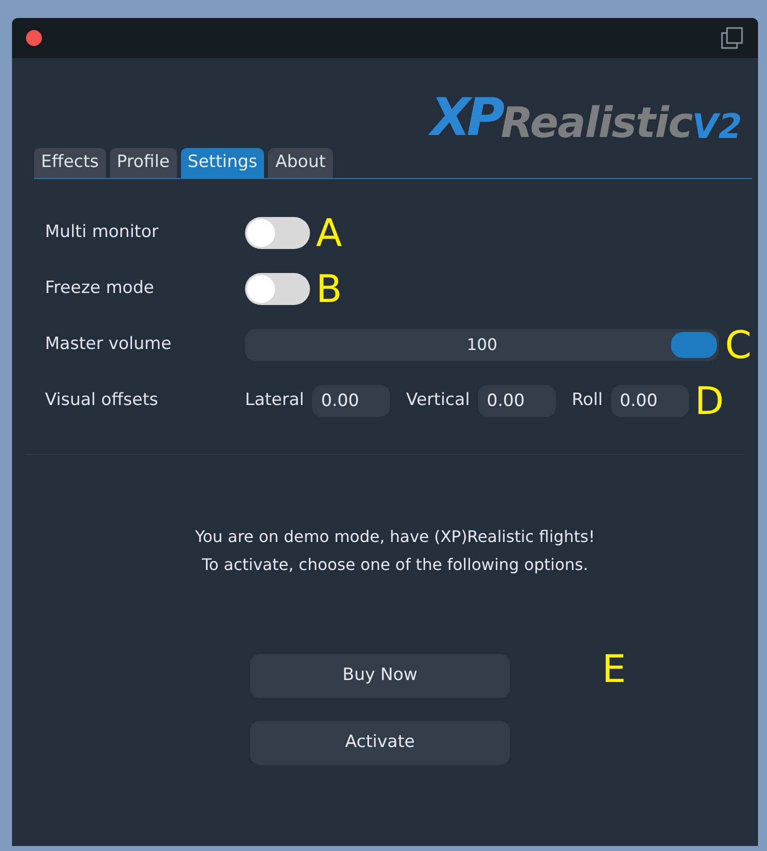 This screenshot has height=851, width=767. Describe the element at coordinates (586, 114) in the screenshot. I see `app-logo: XPRealisticV2` at that location.